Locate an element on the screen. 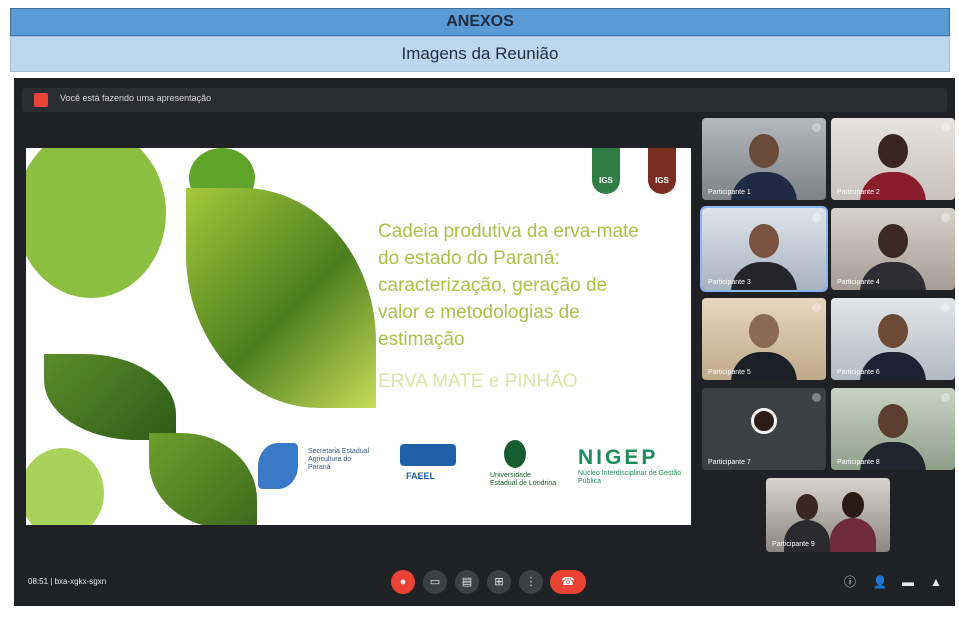  slide-title-line: estimação is located at coordinates (421, 339).